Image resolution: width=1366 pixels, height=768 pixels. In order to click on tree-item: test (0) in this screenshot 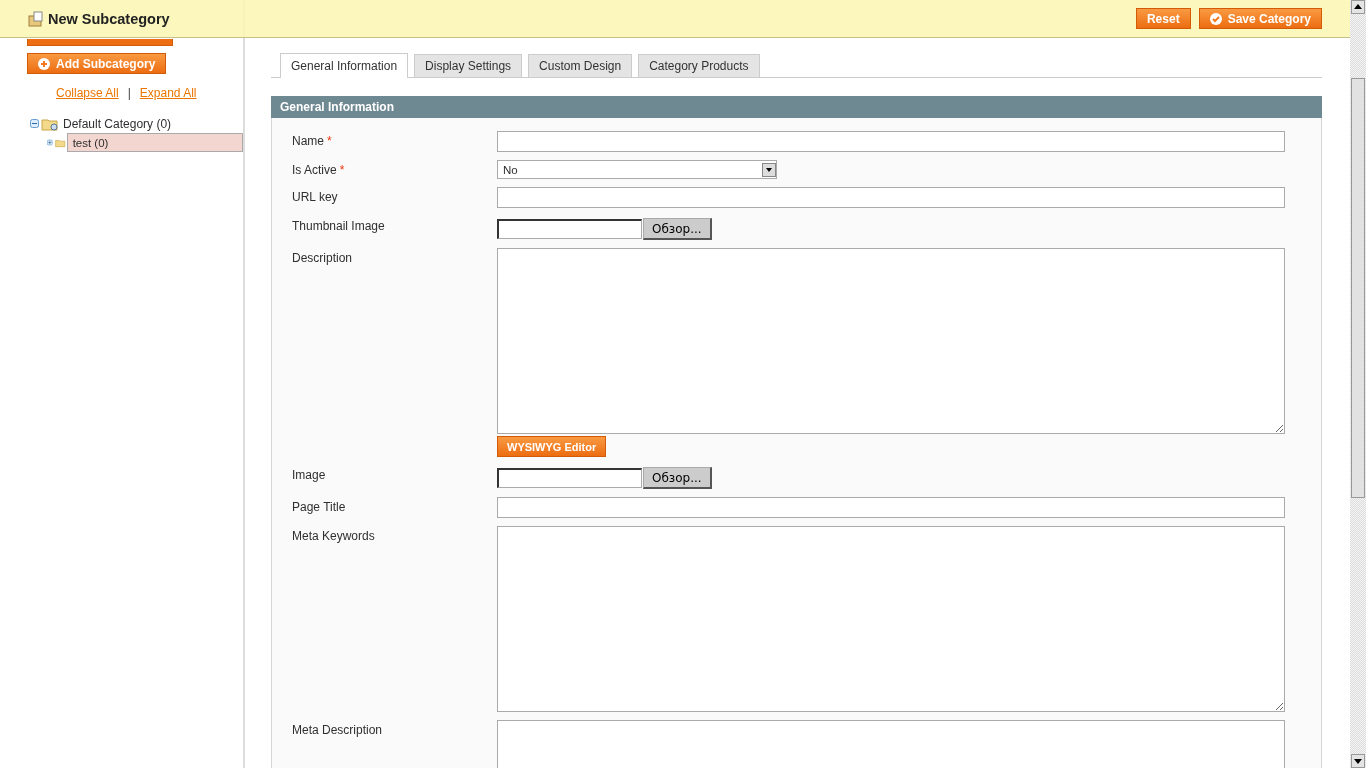, I will do `click(154, 142)`.